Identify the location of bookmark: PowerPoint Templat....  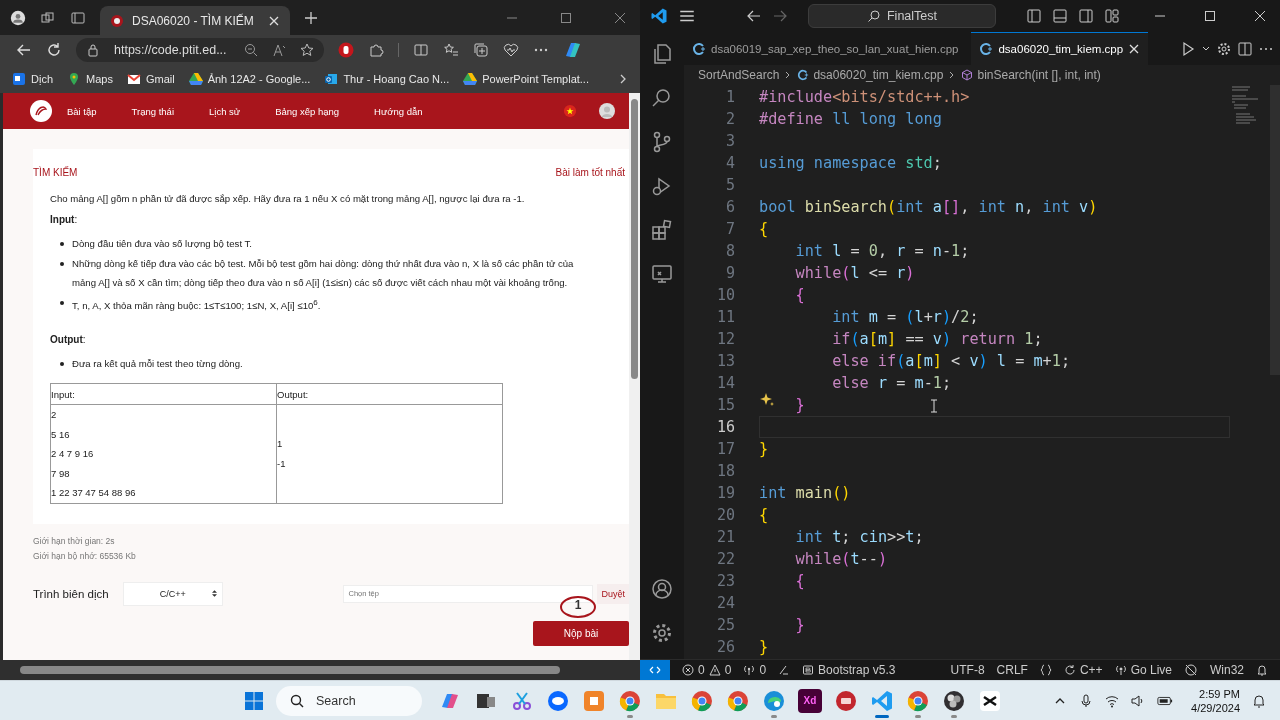
(526, 79).